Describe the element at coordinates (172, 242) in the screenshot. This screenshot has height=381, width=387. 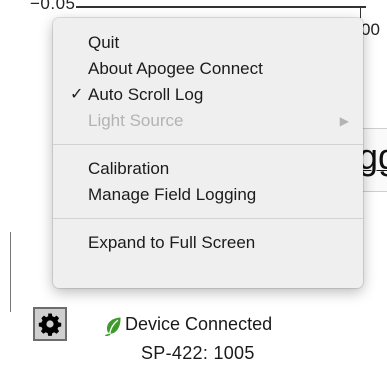
I see `menu-item-label: Expand to Full Screen` at that location.